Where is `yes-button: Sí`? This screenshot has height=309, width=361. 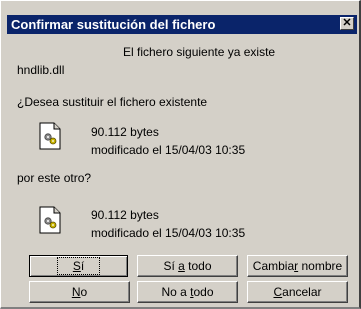
yes-button: Sí is located at coordinates (78, 266).